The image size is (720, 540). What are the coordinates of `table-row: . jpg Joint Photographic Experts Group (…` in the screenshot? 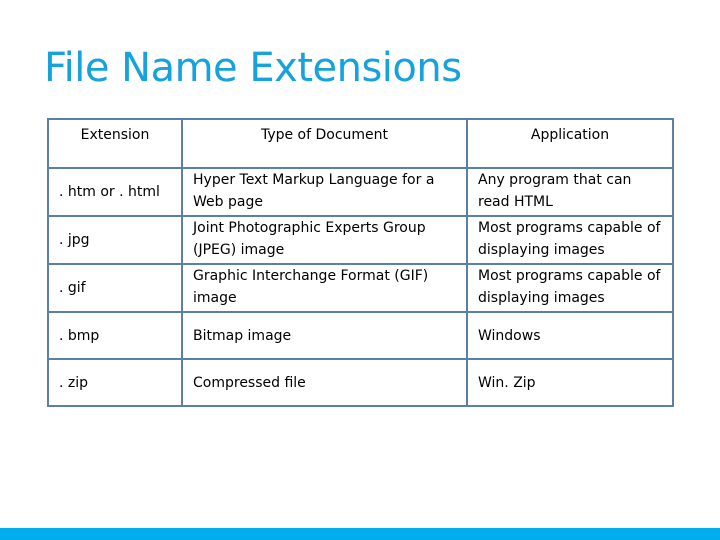 It's located at (360, 240).